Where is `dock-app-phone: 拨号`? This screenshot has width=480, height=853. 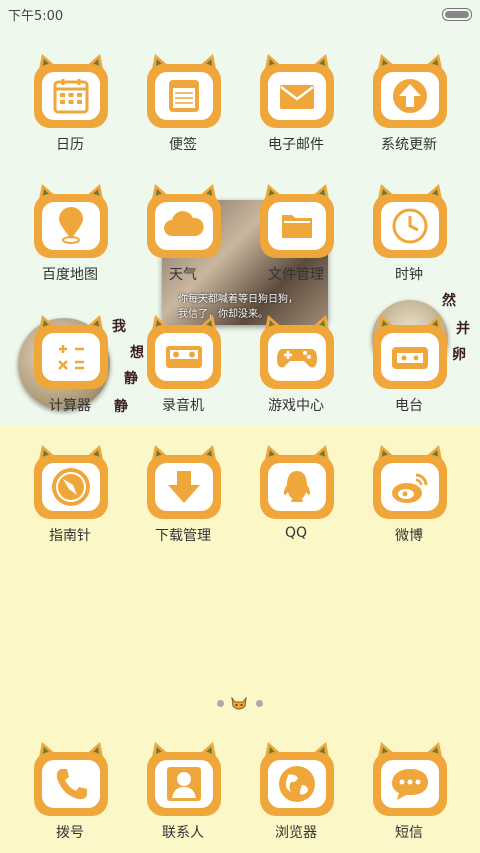 dock-app-phone: 拨号 is located at coordinates (70, 796).